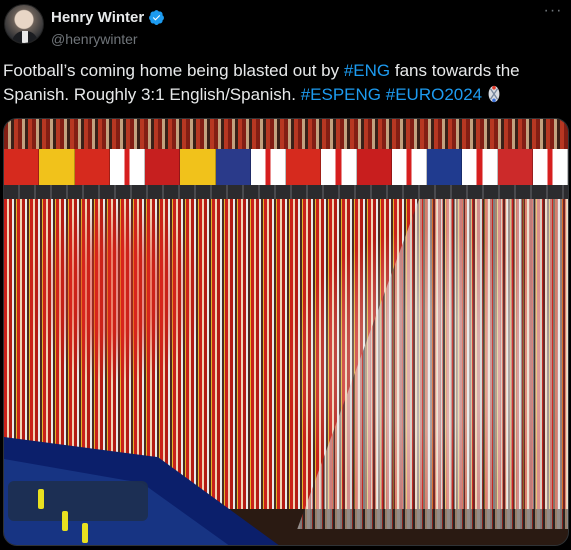  What do you see at coordinates (286, 192) in the screenshot?
I see `stadium-tier-rail` at bounding box center [286, 192].